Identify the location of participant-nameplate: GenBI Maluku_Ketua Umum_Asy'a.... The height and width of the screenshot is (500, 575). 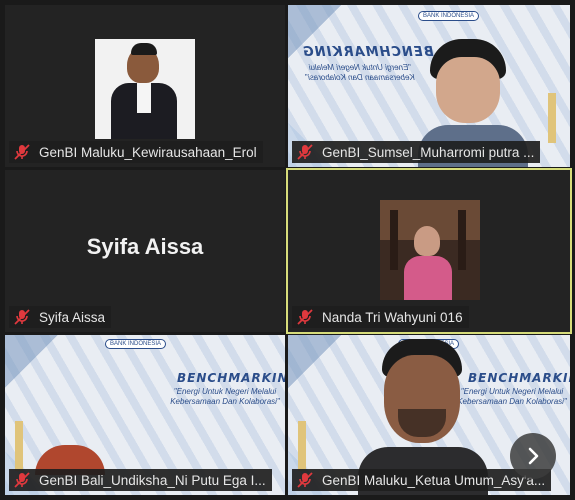
(422, 480).